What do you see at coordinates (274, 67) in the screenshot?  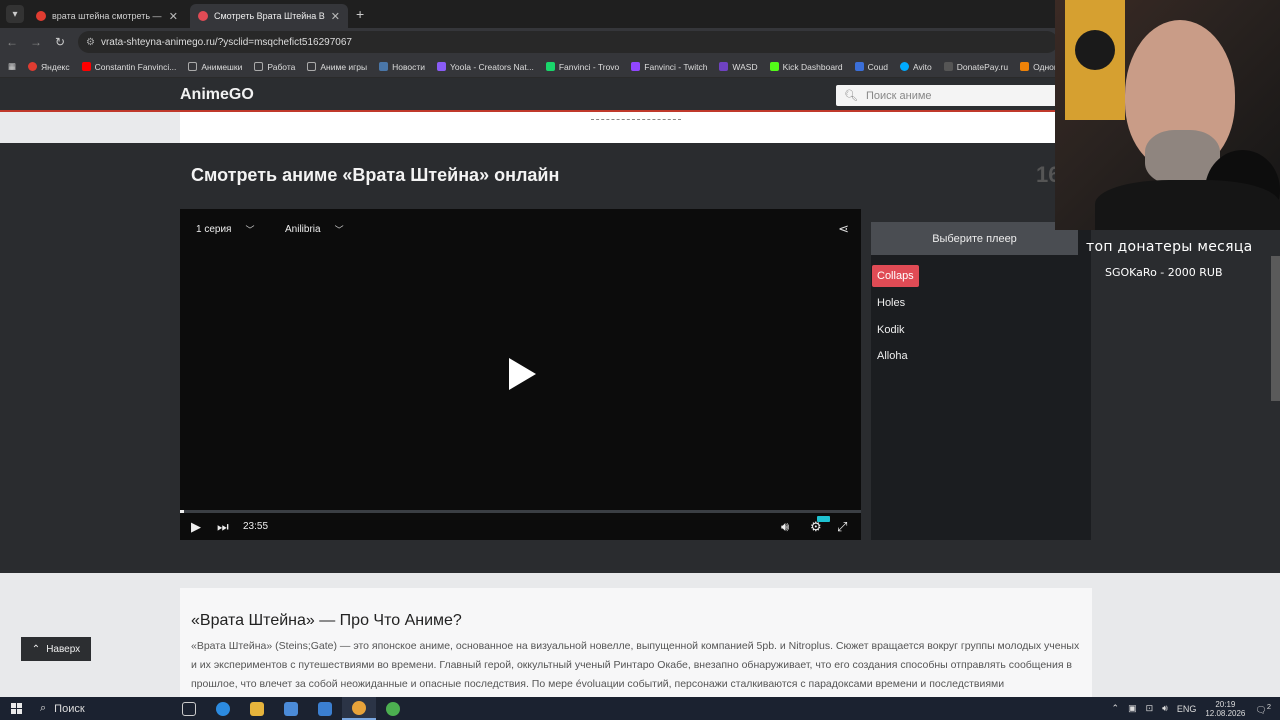 I see `bookmark-folder-rabota: Работа` at bounding box center [274, 67].